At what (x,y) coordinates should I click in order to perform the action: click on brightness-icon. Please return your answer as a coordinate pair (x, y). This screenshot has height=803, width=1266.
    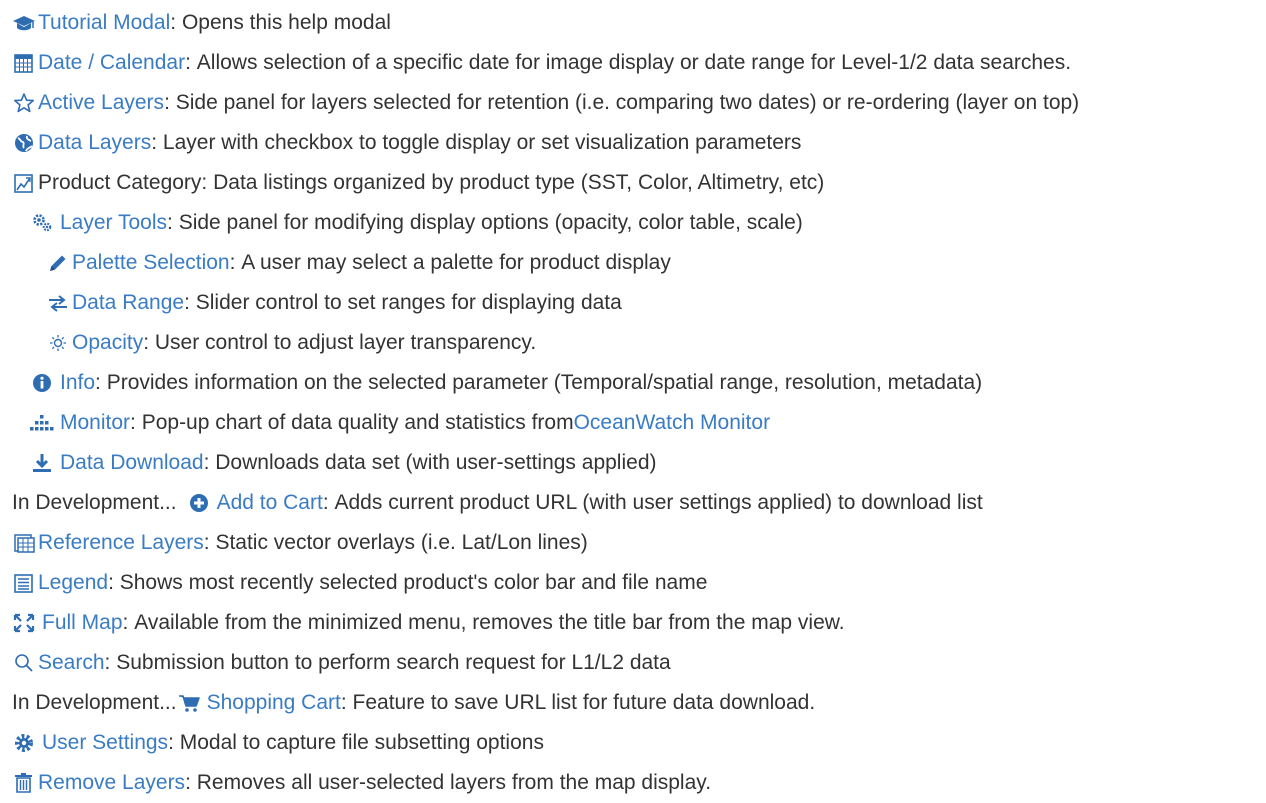
    Looking at the image, I should click on (58, 343).